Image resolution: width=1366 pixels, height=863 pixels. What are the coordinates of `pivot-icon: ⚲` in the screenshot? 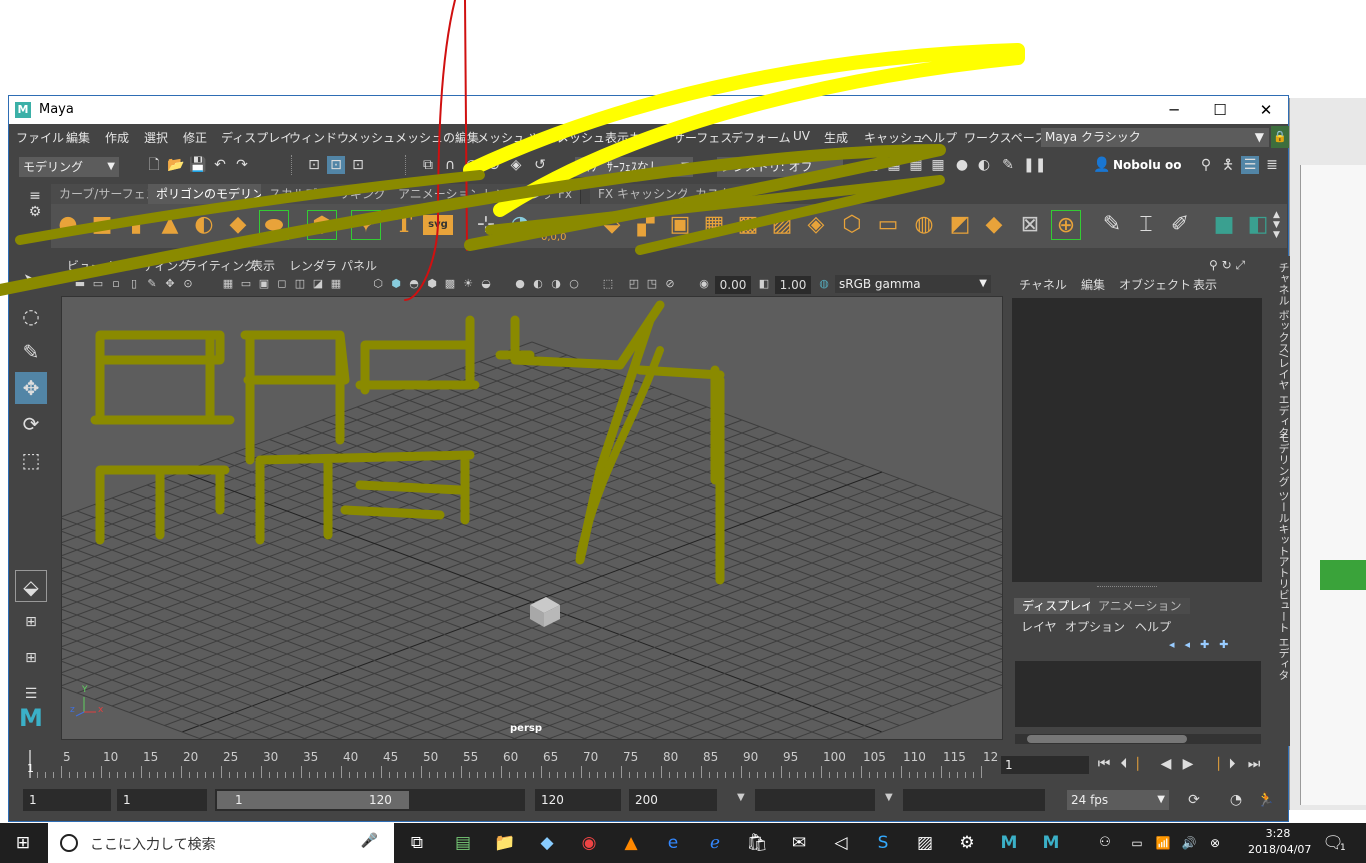 It's located at (1213, 265).